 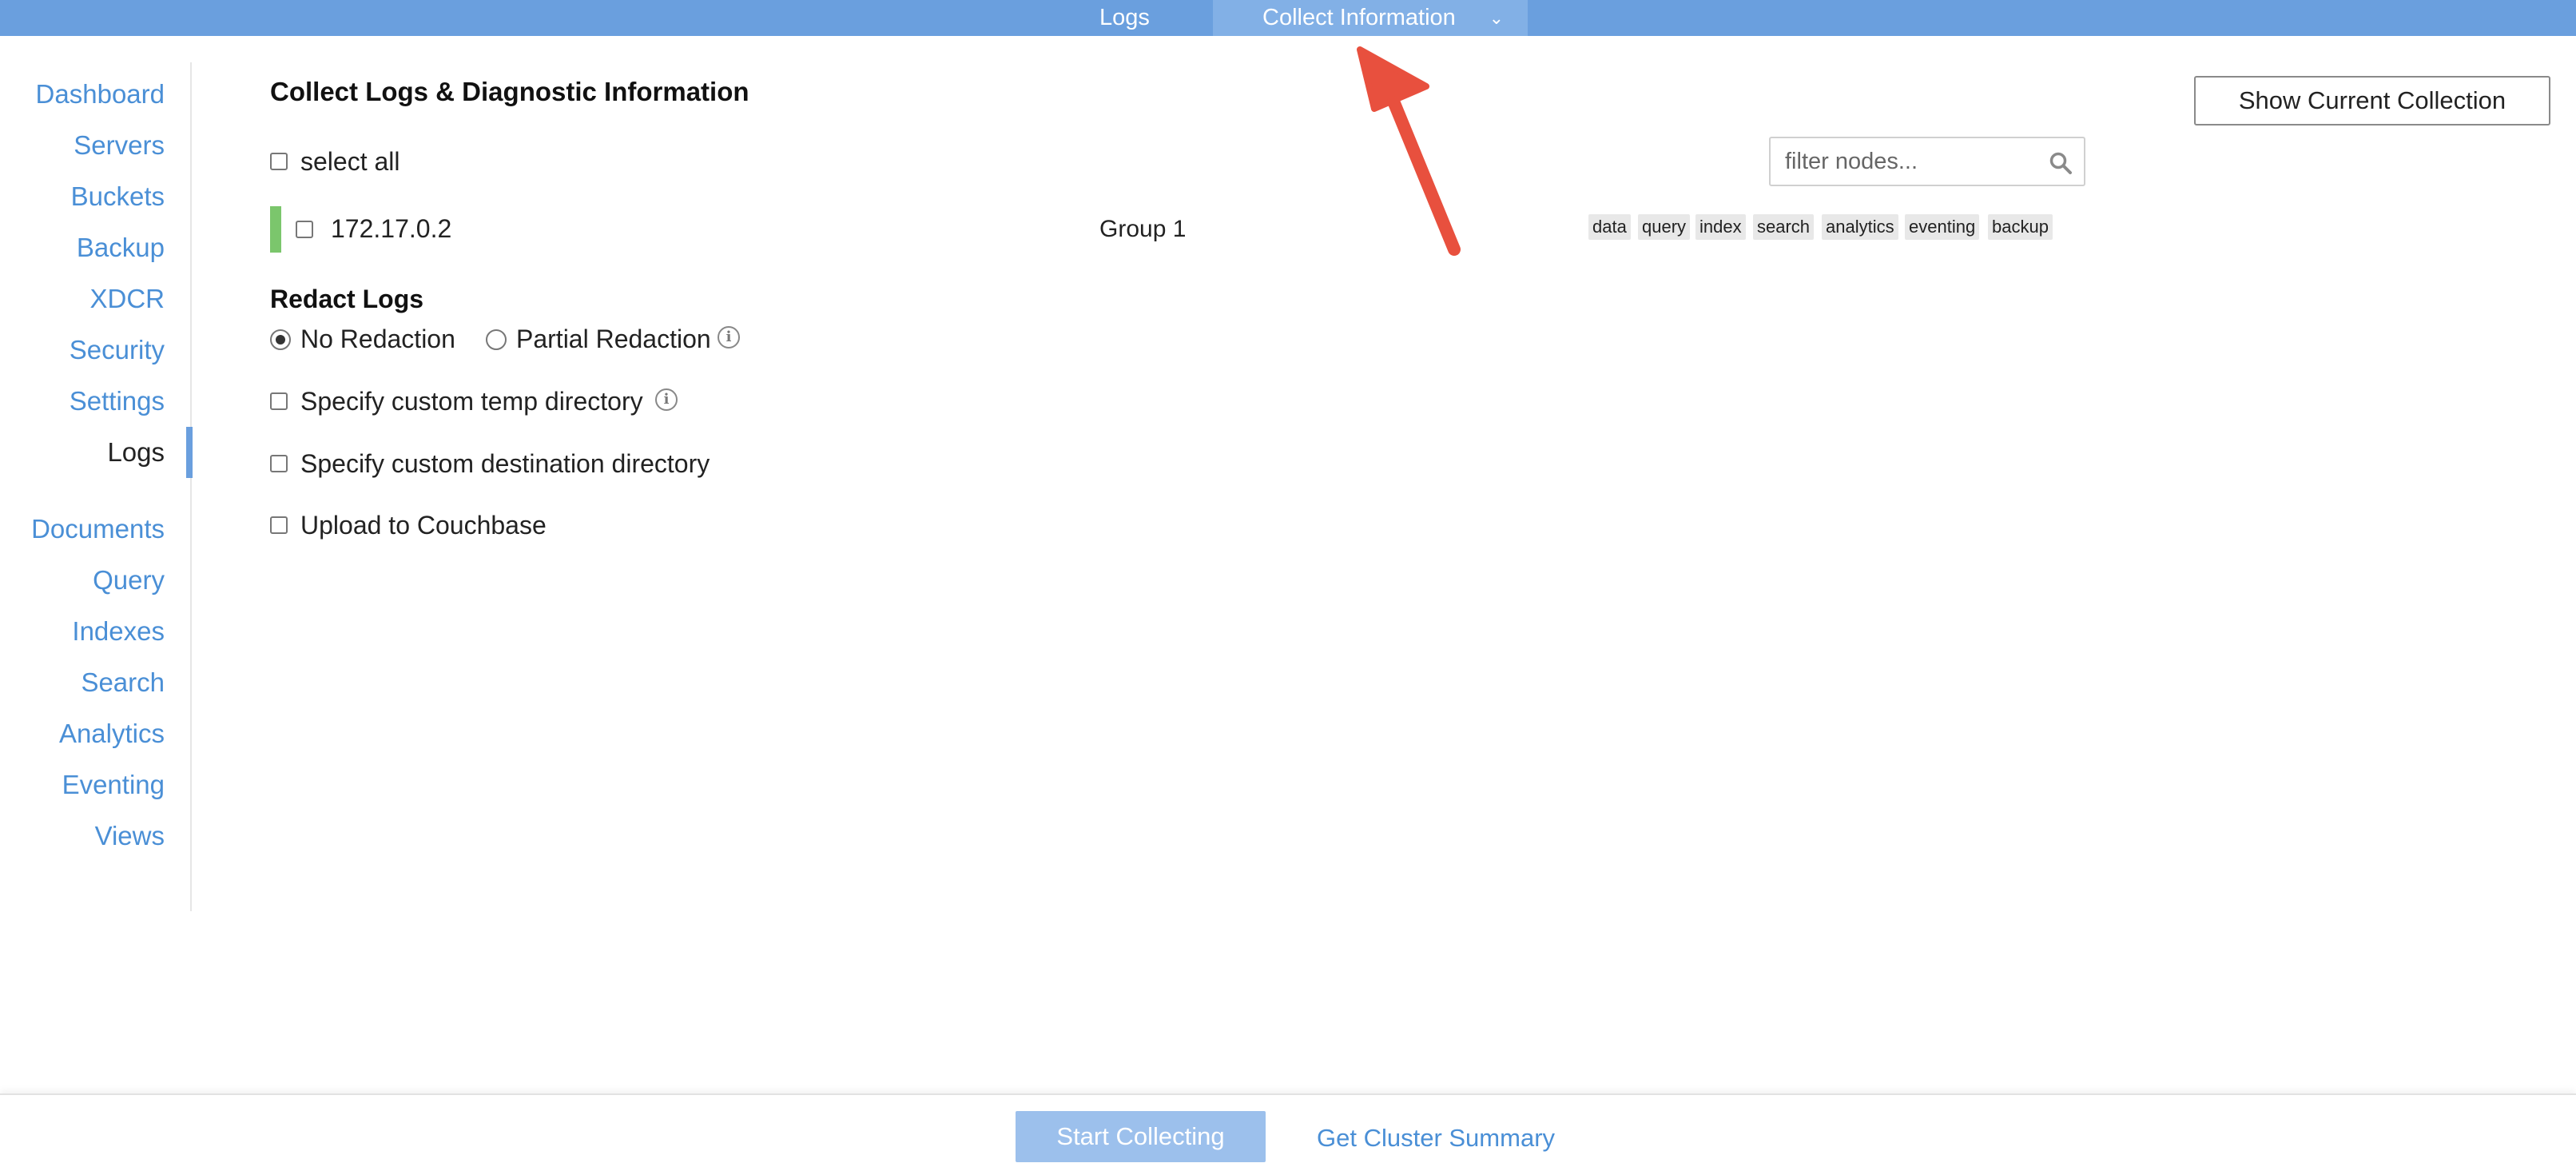 I want to click on filter-nodes-field, so click(x=1927, y=161).